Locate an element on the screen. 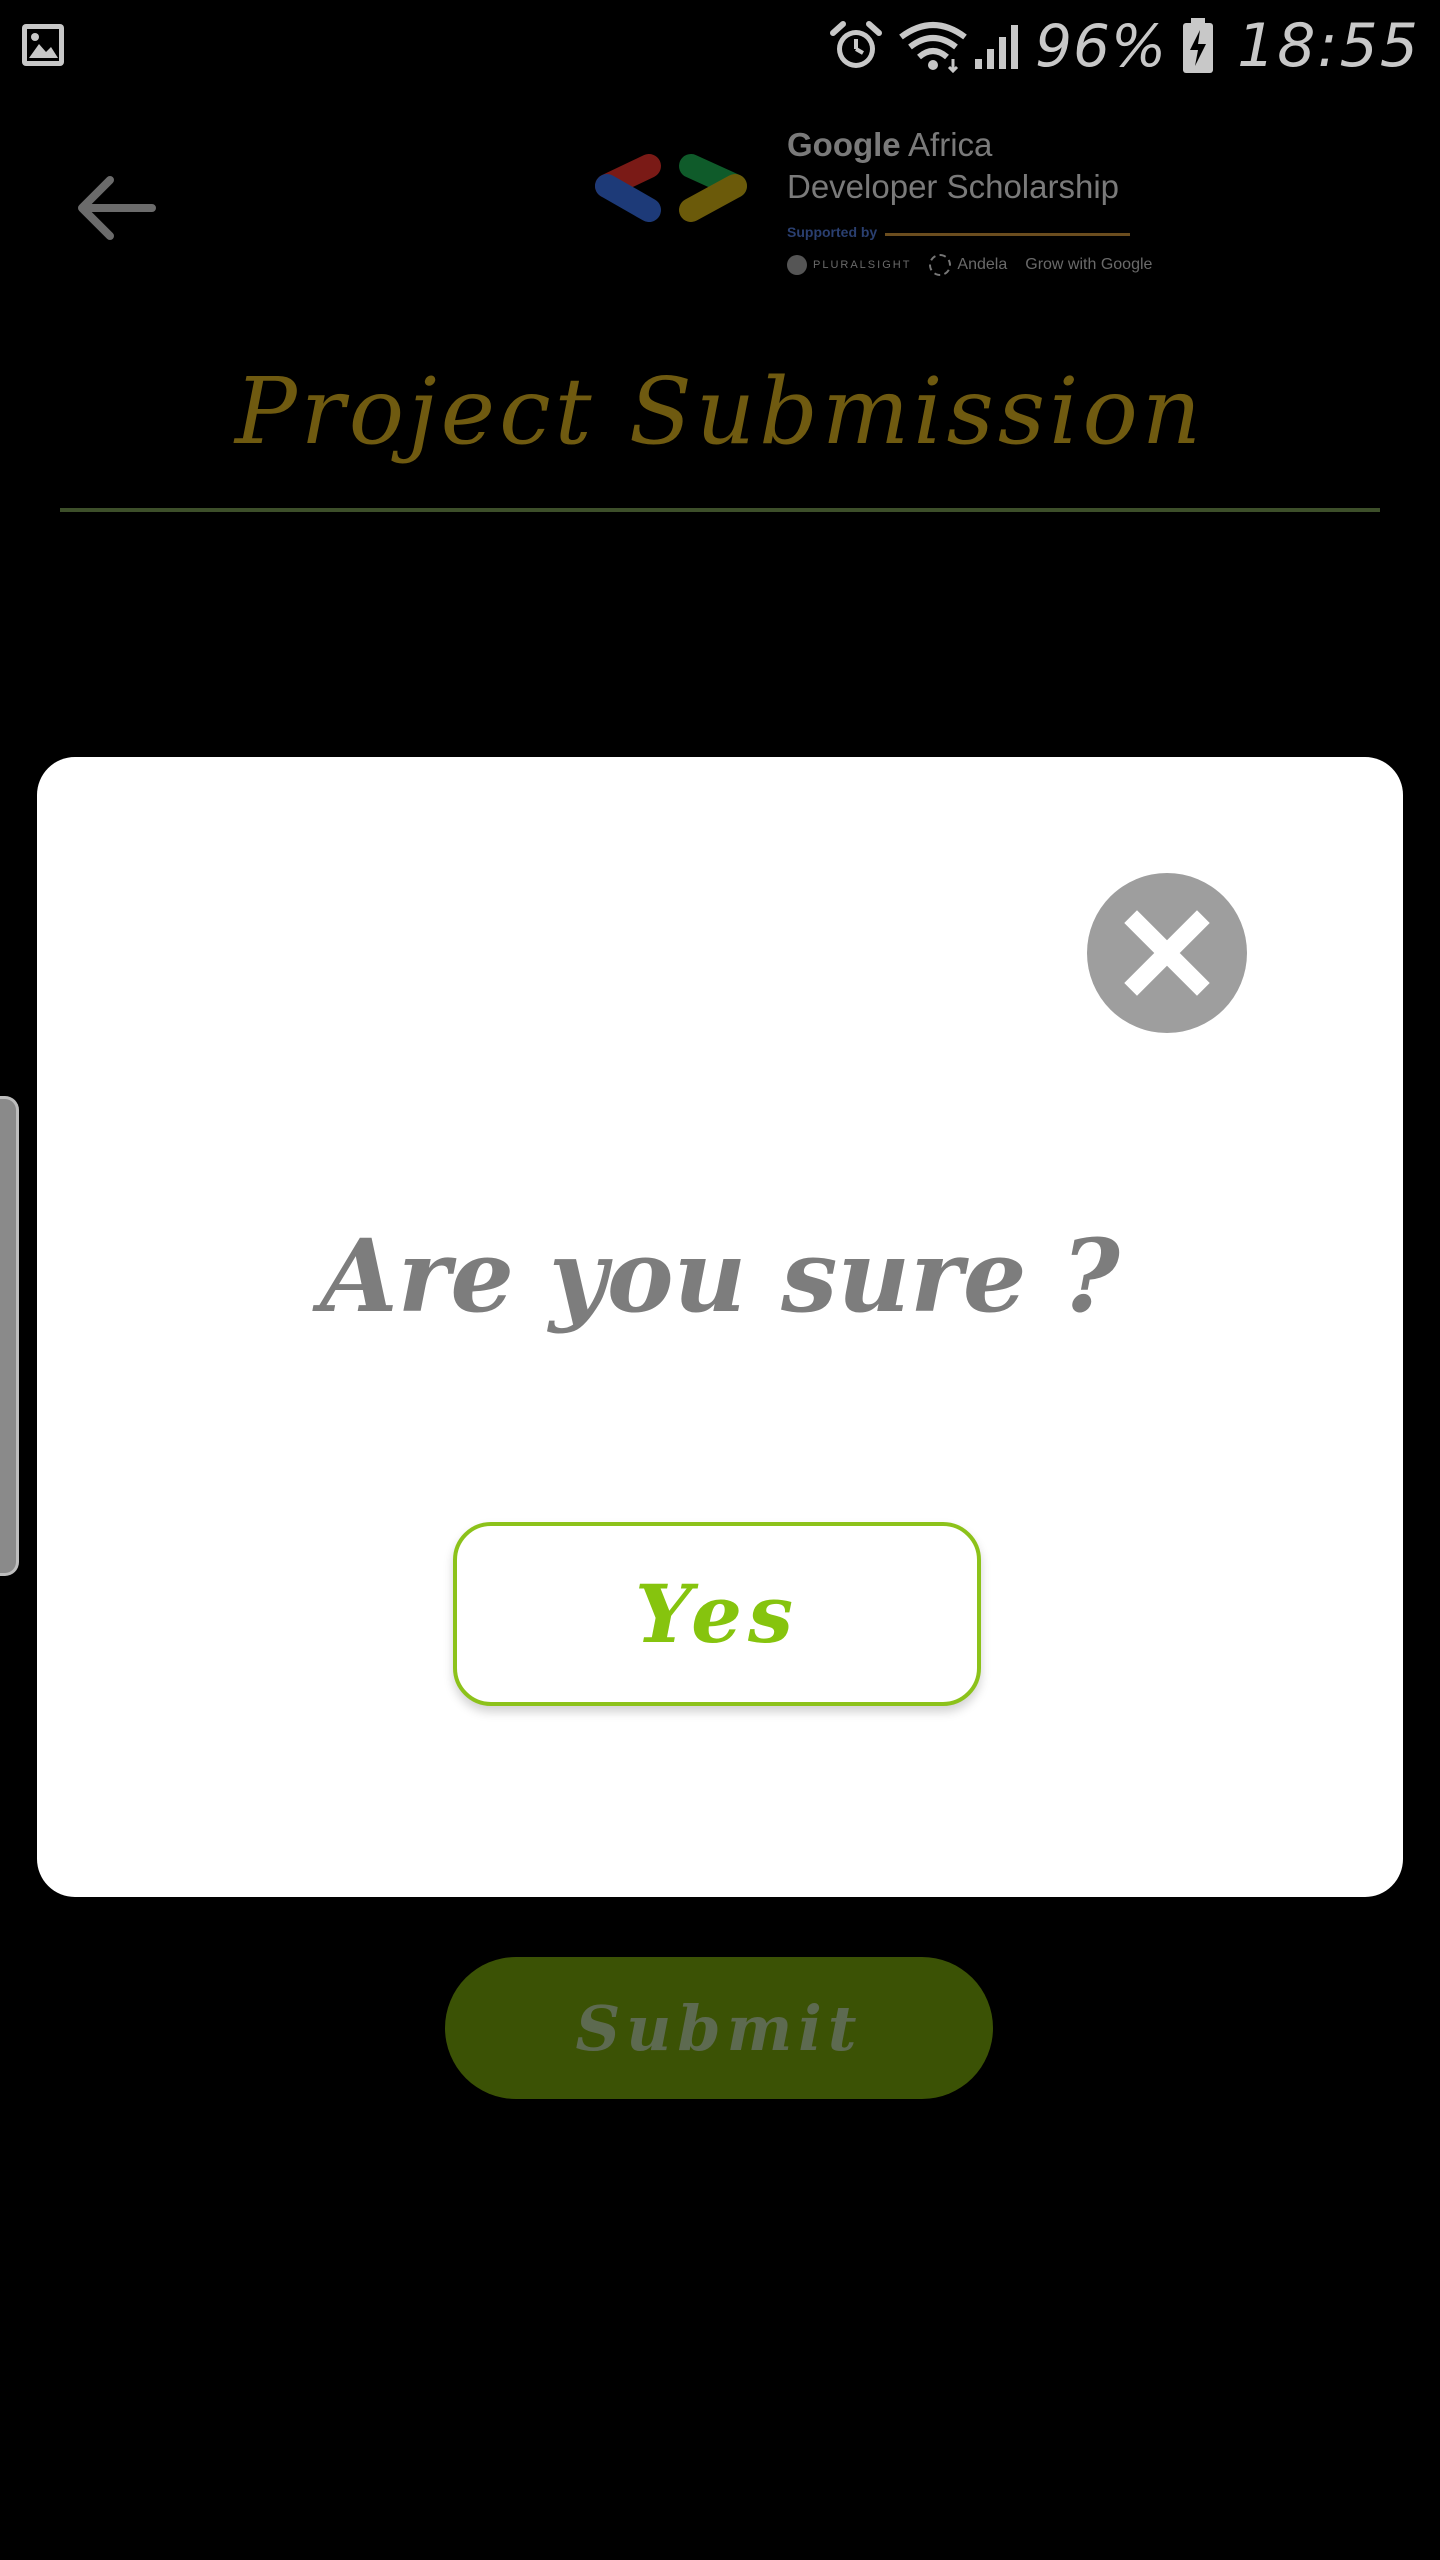  partner-grow-with-google: Grow with Google is located at coordinates (1089, 264).